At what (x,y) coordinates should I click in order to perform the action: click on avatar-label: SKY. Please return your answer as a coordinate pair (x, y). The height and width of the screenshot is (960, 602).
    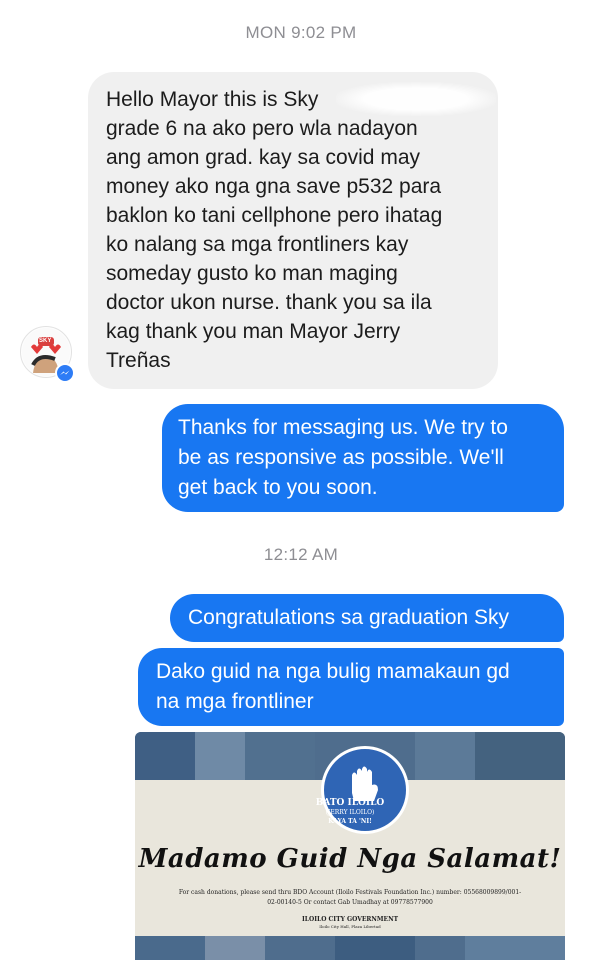
    Looking at the image, I should click on (45, 341).